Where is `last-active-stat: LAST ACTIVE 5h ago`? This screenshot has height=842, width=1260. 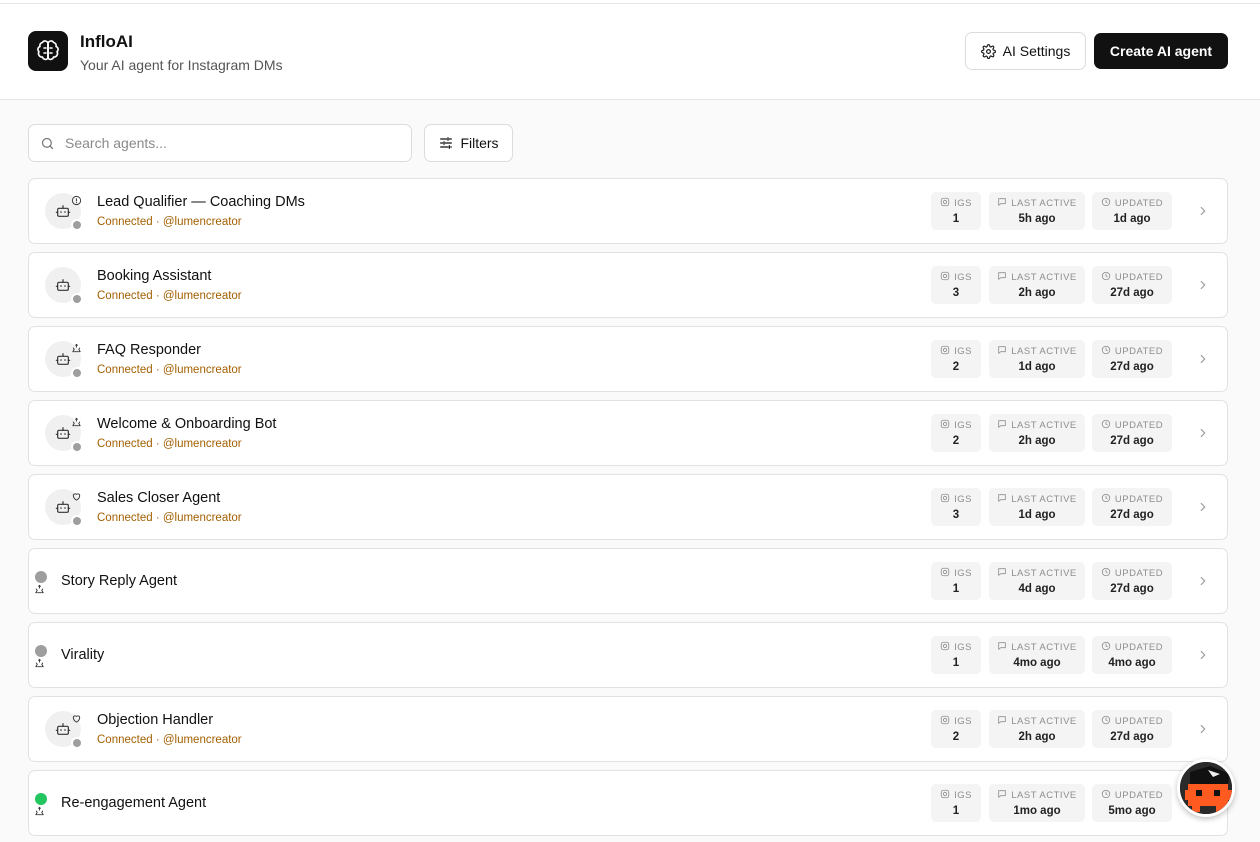 last-active-stat: LAST ACTIVE 5h ago is located at coordinates (1037, 211).